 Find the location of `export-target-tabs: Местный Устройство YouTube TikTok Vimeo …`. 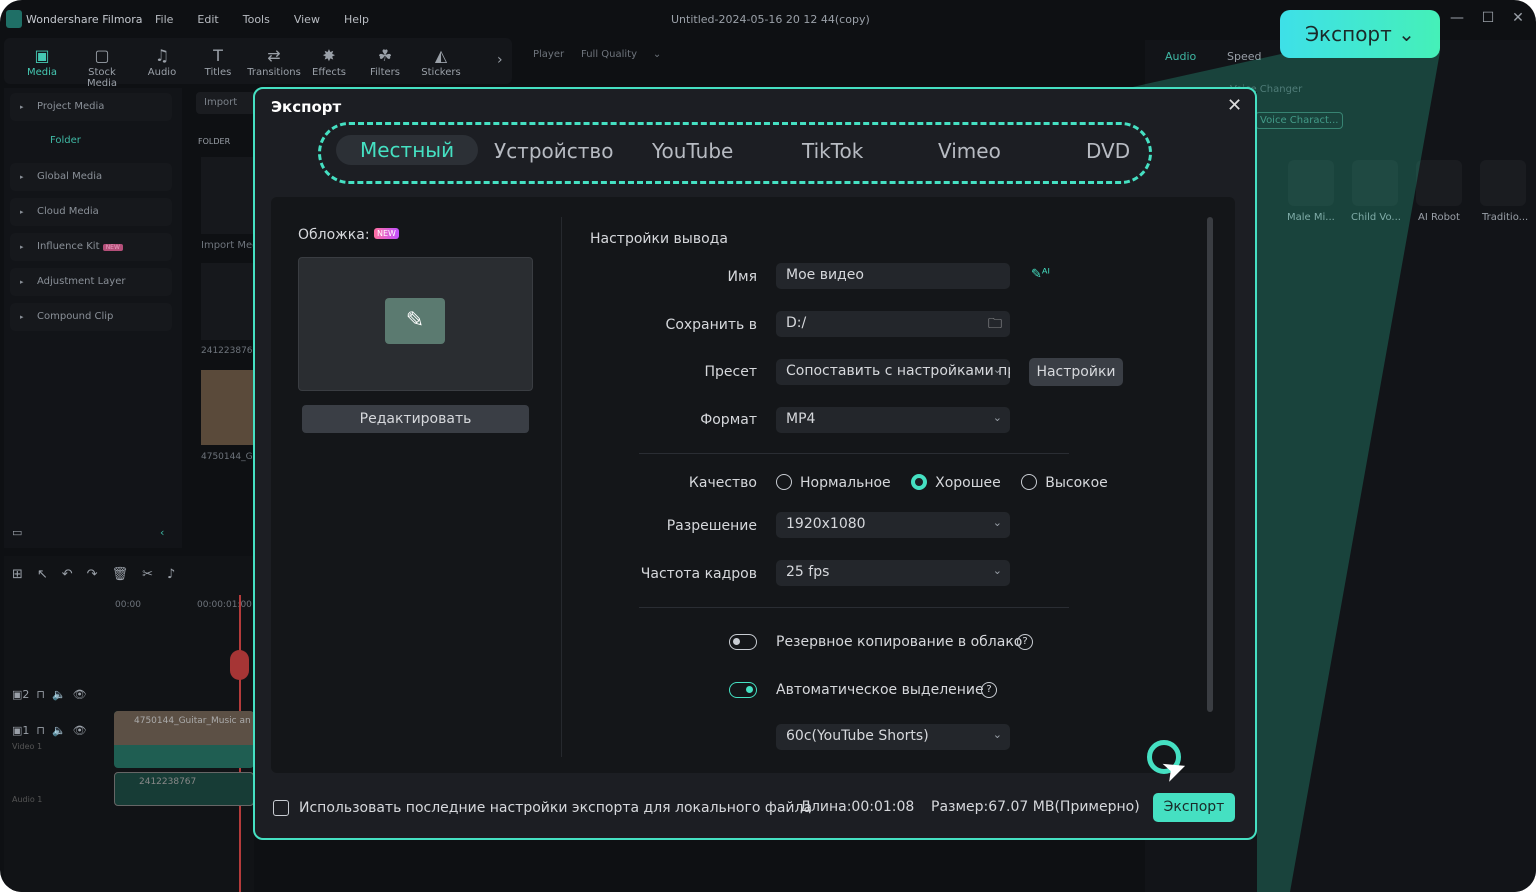

export-target-tabs: Местный Устройство YouTube TikTok Vimeo … is located at coordinates (735, 153).